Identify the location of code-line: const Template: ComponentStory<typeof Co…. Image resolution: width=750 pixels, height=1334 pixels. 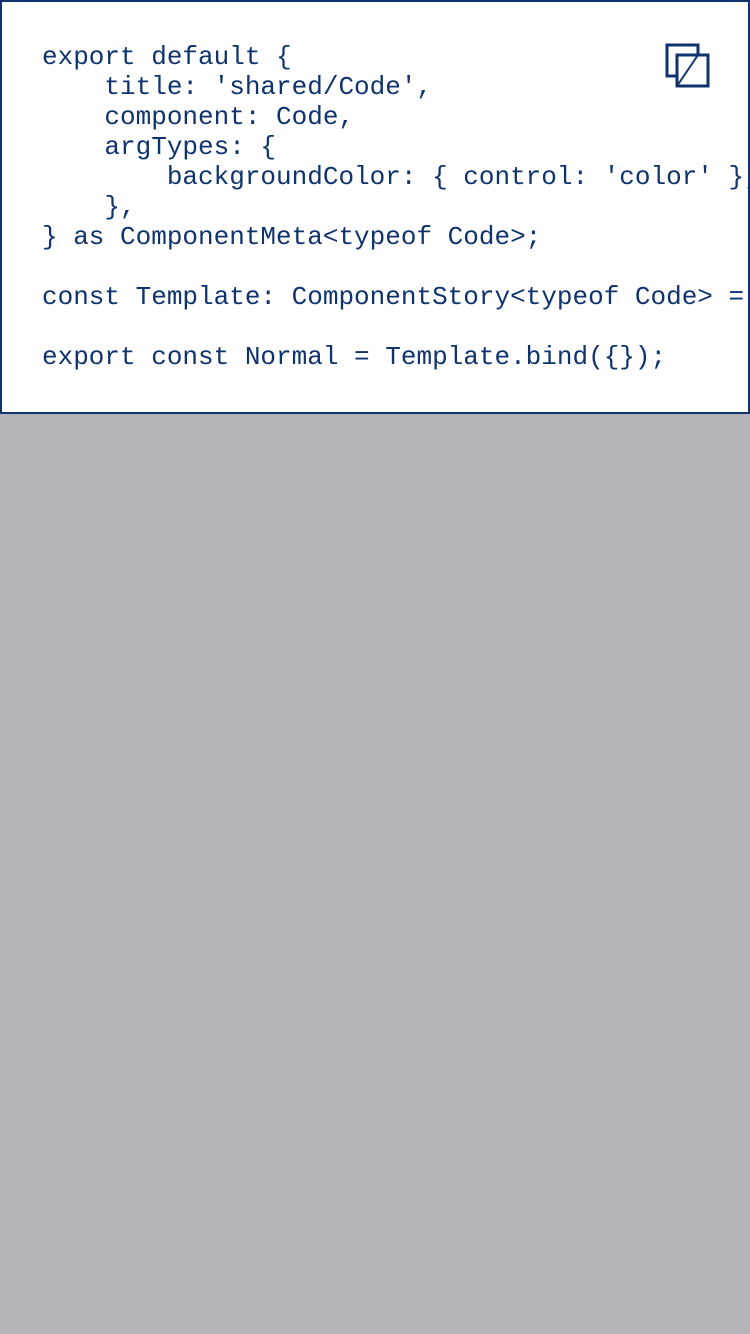
(393, 297).